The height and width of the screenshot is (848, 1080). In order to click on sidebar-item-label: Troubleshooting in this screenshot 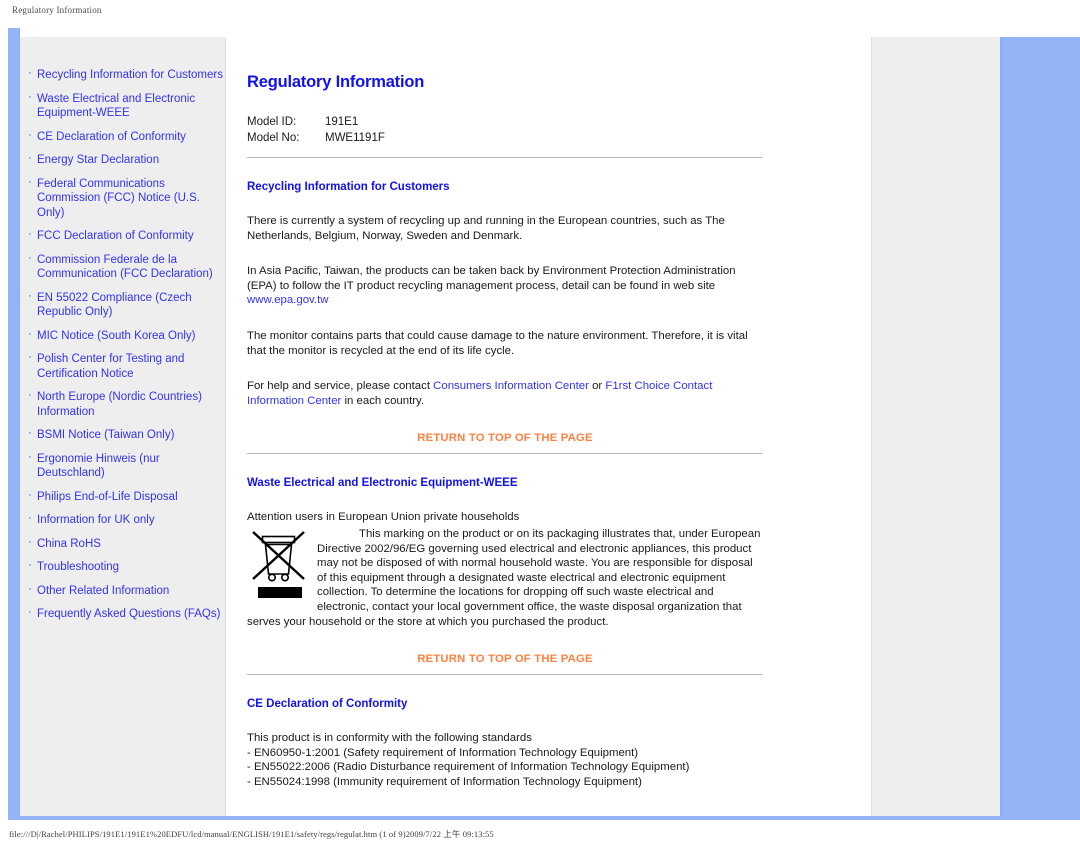, I will do `click(78, 567)`.